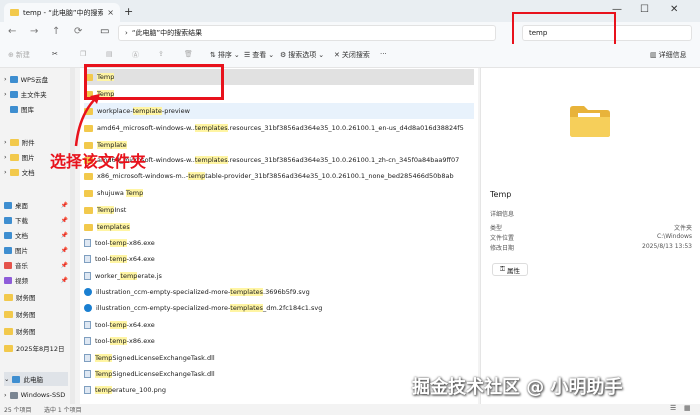 The width and height of the screenshot is (700, 415). I want to click on close-search-button: ✕ 关闭搜索, so click(352, 55).